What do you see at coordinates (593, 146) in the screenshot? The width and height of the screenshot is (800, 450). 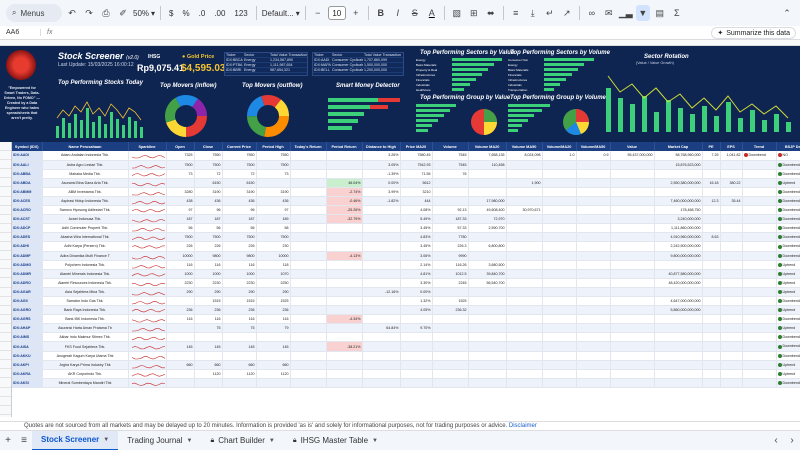 I see `column-header: Volume/MA50` at bounding box center [593, 146].